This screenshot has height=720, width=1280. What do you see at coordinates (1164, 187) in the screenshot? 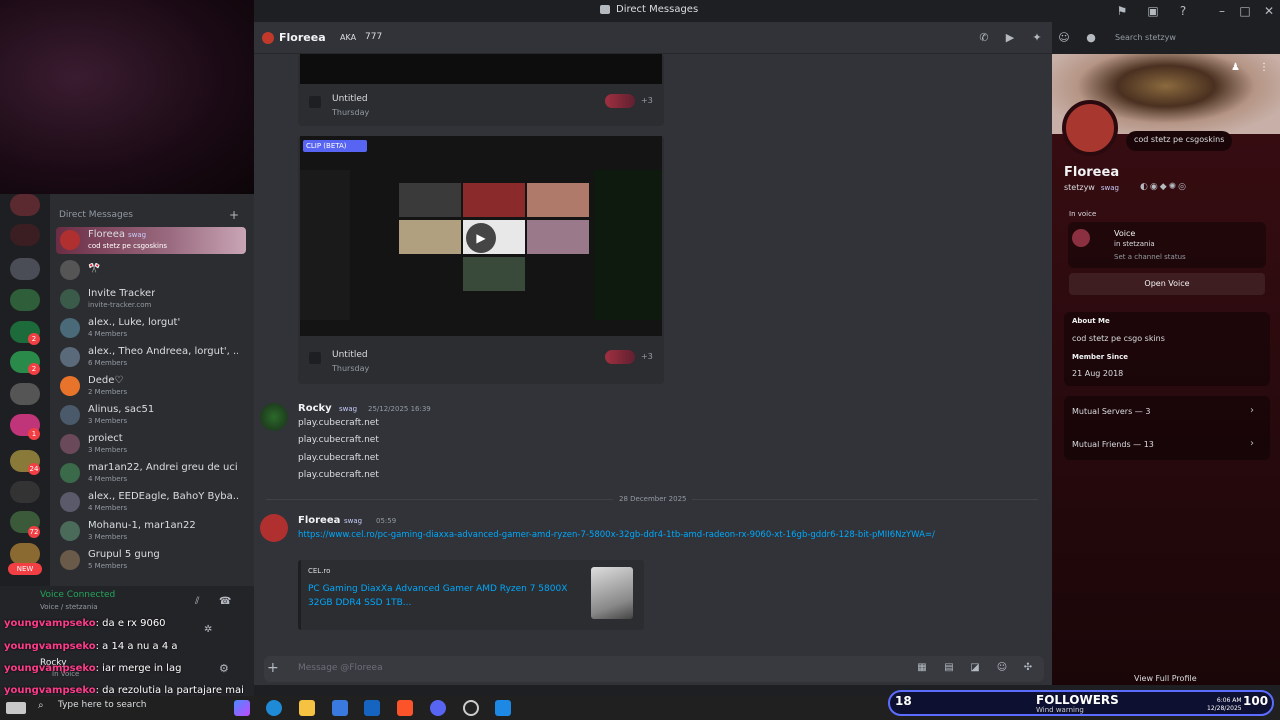
I see `profile-badges: ◐◉◆✺◎` at bounding box center [1164, 187].